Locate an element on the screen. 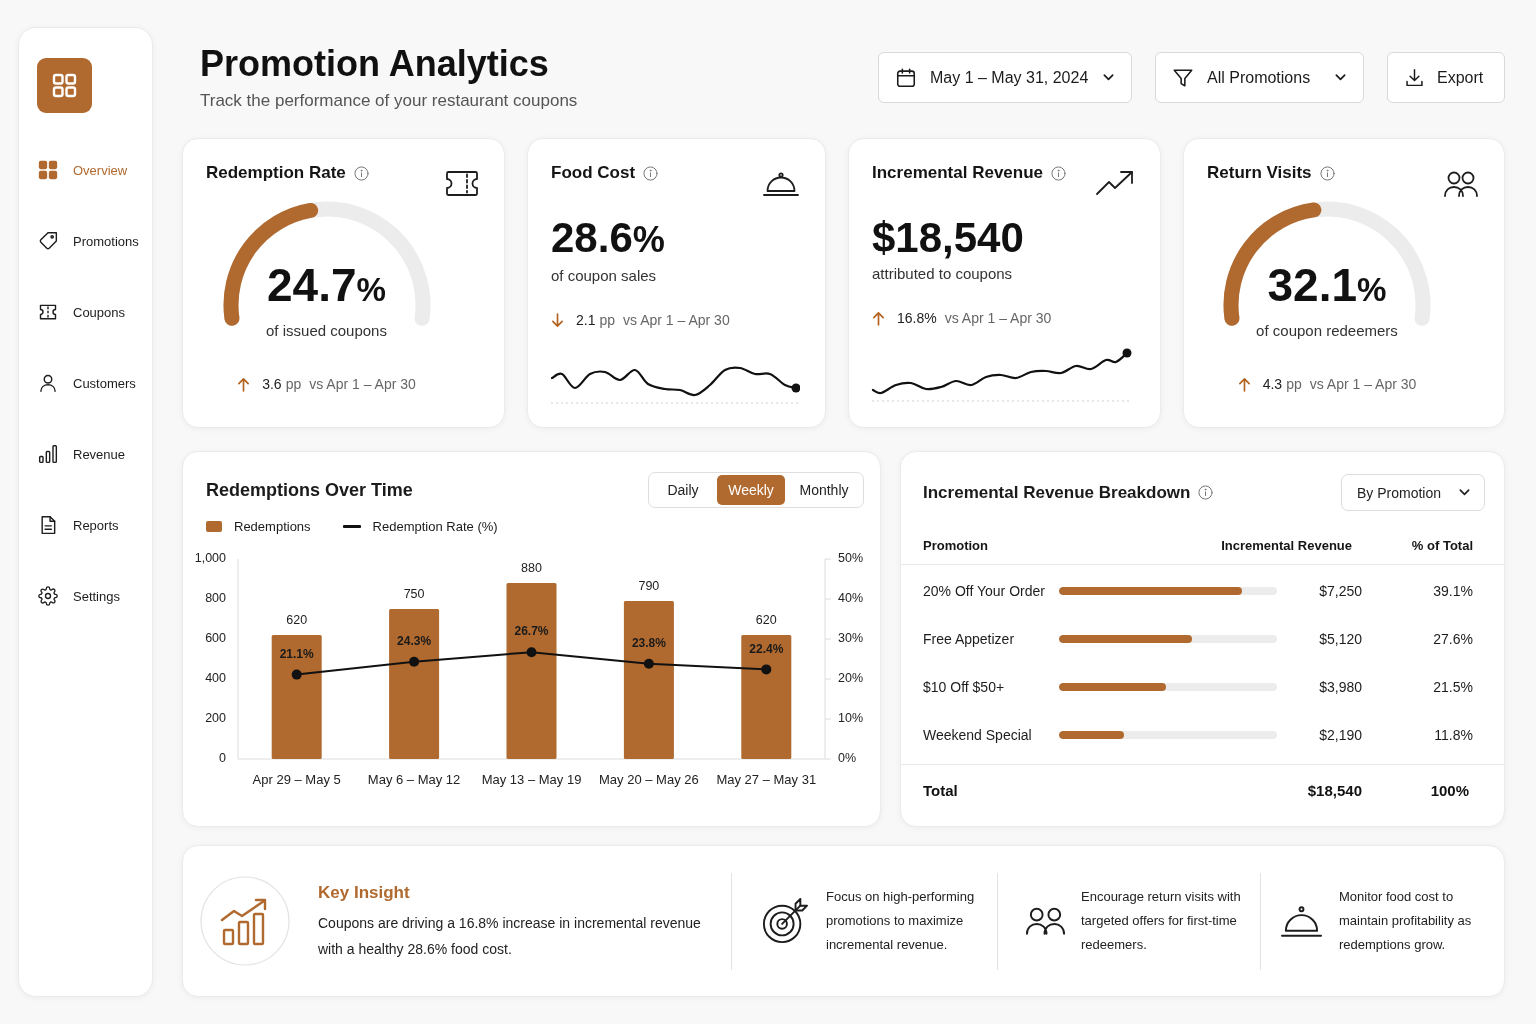 This screenshot has height=1024, width=1536. column-header: Promotion is located at coordinates (955, 545).